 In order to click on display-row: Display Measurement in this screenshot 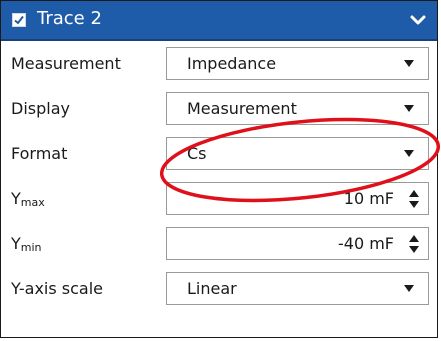, I will do `click(219, 108)`.